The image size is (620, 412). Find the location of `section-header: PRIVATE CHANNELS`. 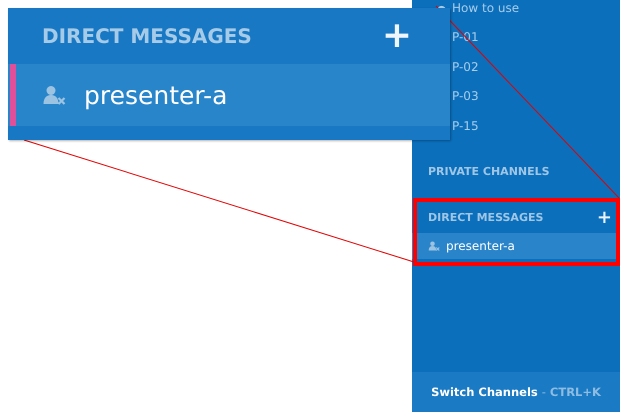

section-header: PRIVATE CHANNELS is located at coordinates (489, 171).